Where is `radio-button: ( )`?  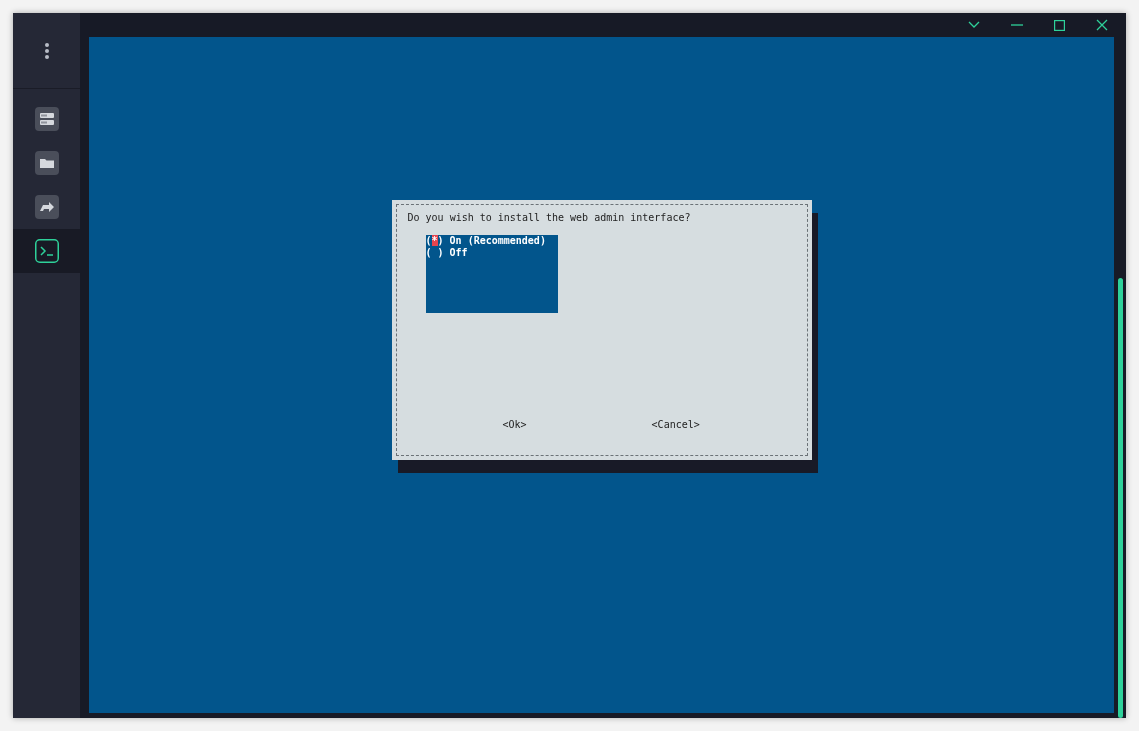 radio-button: ( ) is located at coordinates (434, 252).